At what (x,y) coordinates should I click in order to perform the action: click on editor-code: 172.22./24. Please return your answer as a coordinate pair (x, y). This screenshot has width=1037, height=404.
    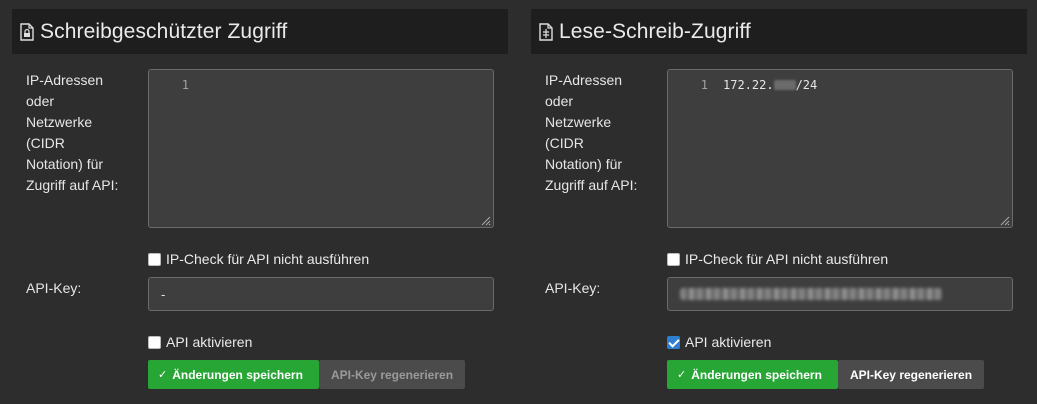
    Looking at the image, I should click on (770, 85).